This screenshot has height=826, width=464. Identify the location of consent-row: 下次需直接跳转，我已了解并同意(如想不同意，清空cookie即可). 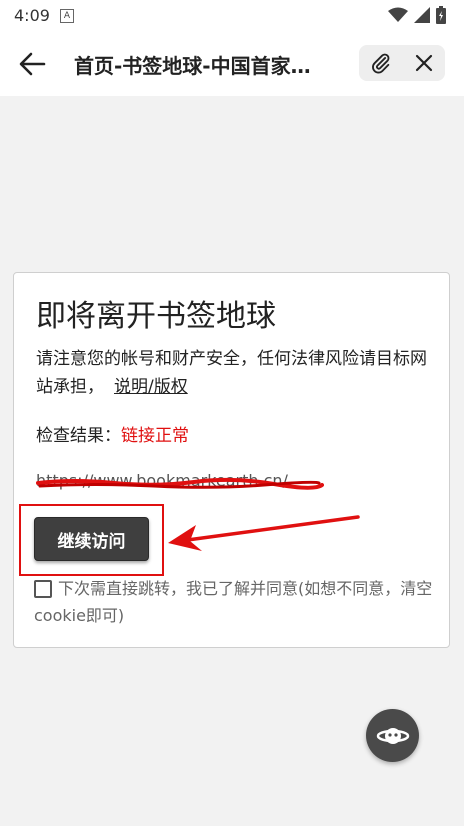
(234, 602).